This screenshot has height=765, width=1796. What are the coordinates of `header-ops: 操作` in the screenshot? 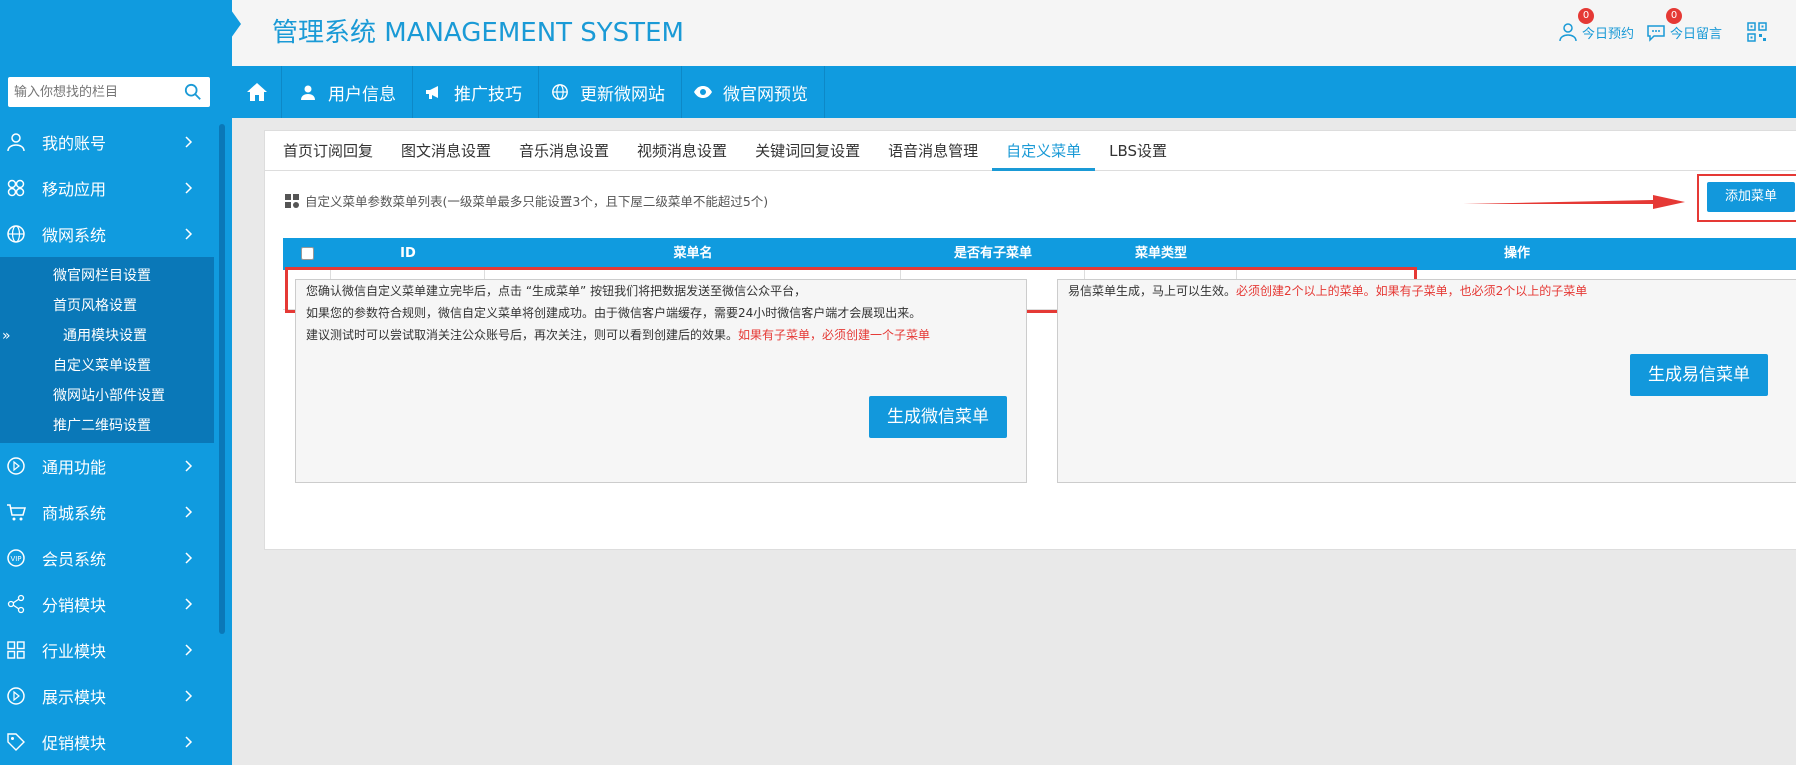 It's located at (1516, 253).